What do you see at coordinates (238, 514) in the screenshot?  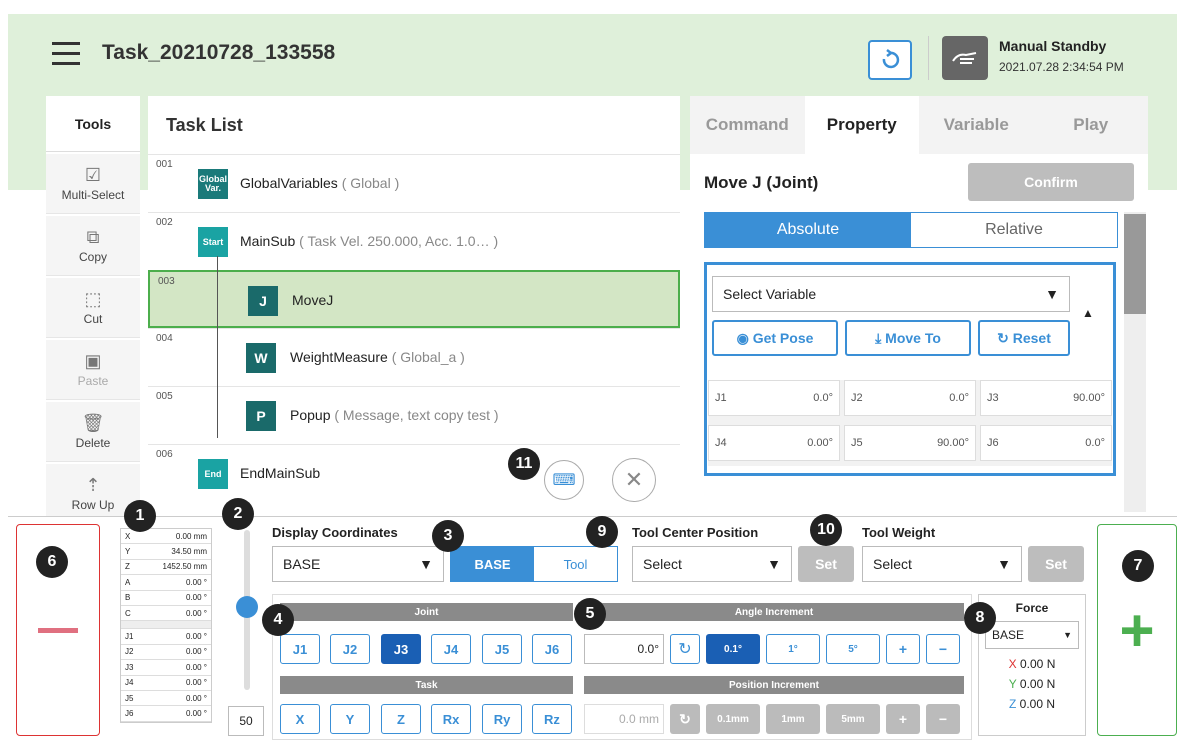 I see `callout-badge: 2` at bounding box center [238, 514].